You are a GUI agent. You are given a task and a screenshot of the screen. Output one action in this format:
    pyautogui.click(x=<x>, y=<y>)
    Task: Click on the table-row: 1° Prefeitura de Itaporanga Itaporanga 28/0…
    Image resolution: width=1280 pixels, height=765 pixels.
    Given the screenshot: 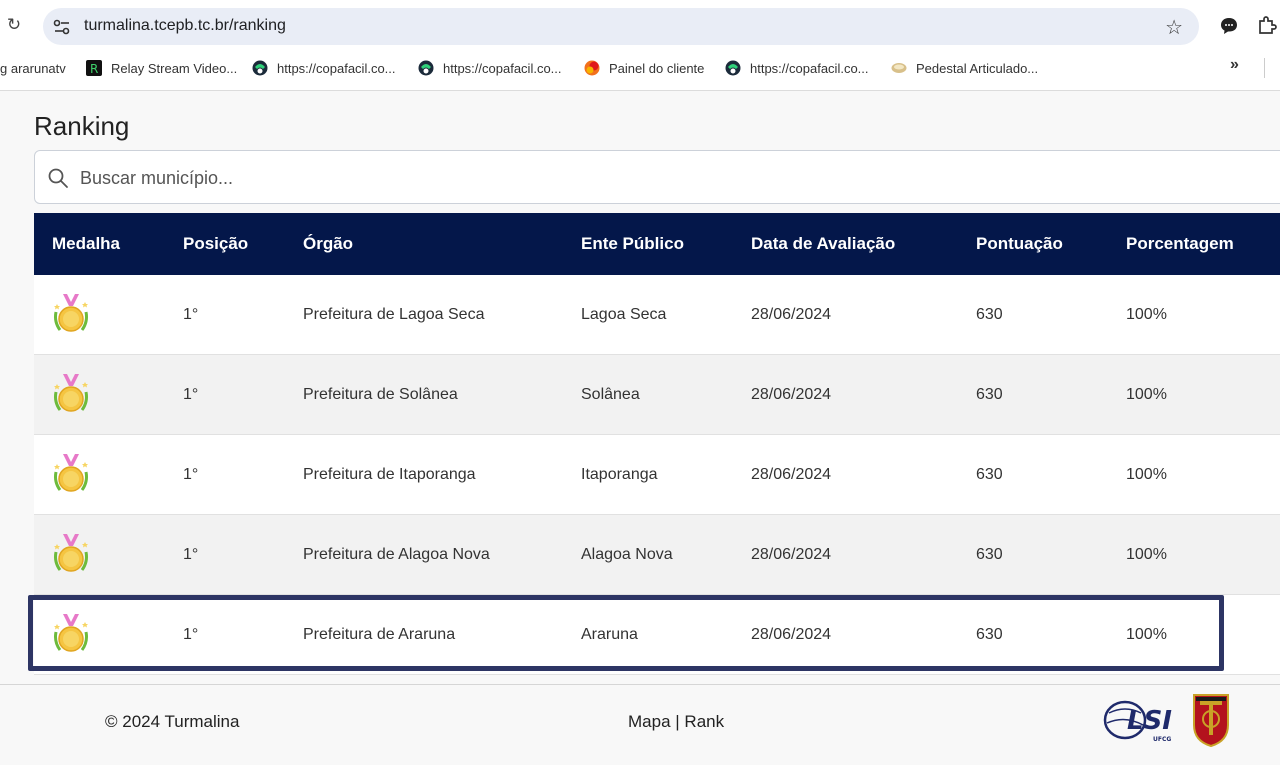 What is the action you would take?
    pyautogui.click(x=657, y=475)
    